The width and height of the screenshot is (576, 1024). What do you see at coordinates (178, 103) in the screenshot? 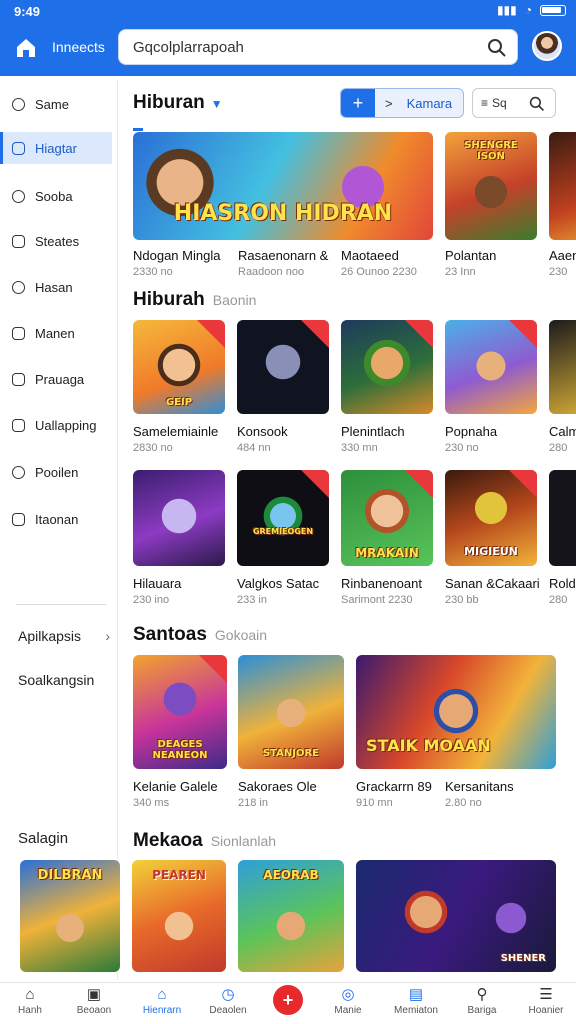
I see `page-title: Hiburan ▼` at bounding box center [178, 103].